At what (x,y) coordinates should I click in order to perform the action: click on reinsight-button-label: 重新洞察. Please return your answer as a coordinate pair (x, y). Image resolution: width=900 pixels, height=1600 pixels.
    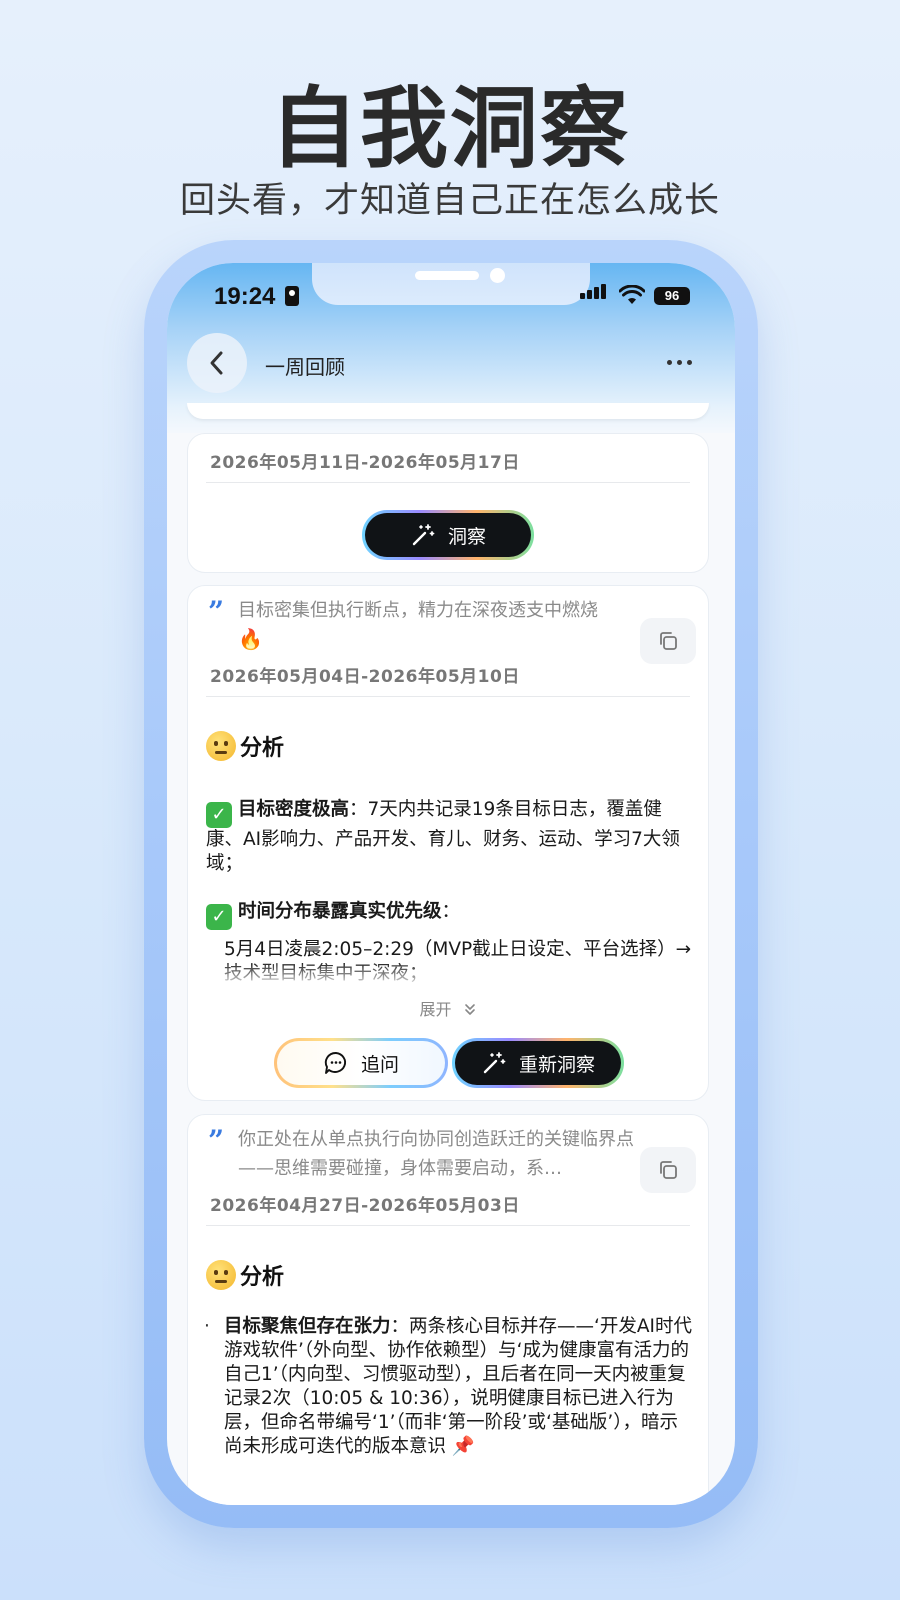
    Looking at the image, I should click on (556, 1064).